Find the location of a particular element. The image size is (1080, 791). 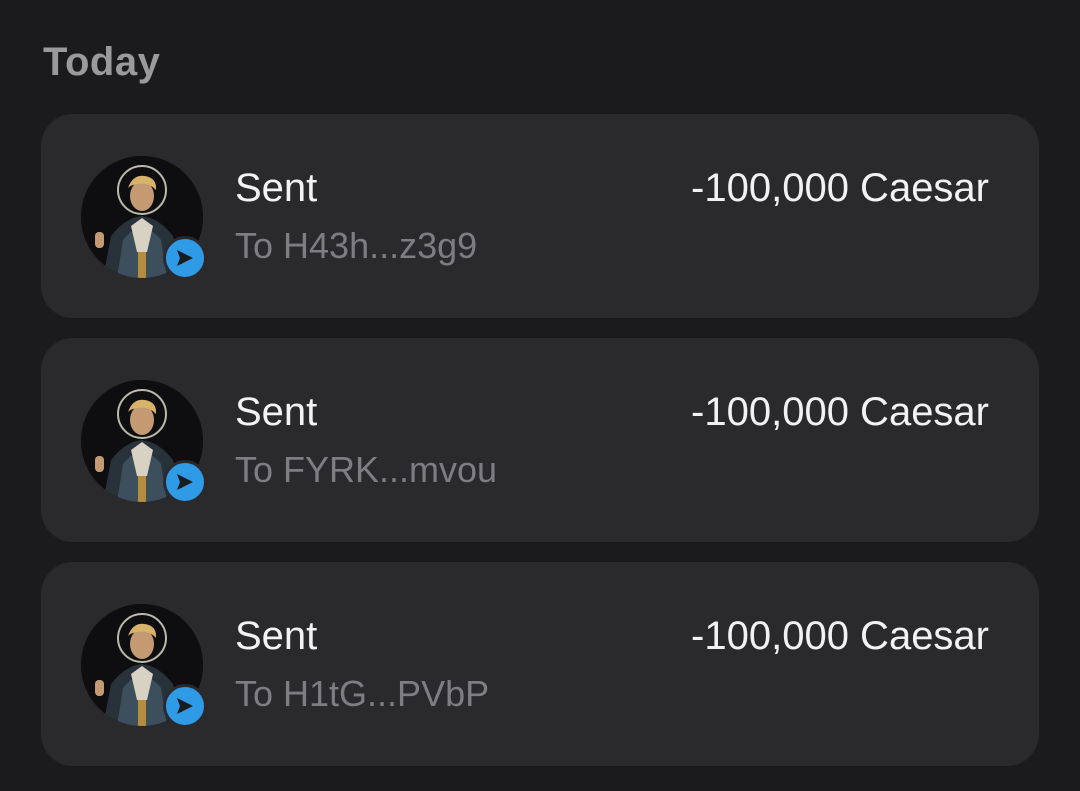

transaction-recipient: To H1tG...PVbP is located at coordinates (362, 693).